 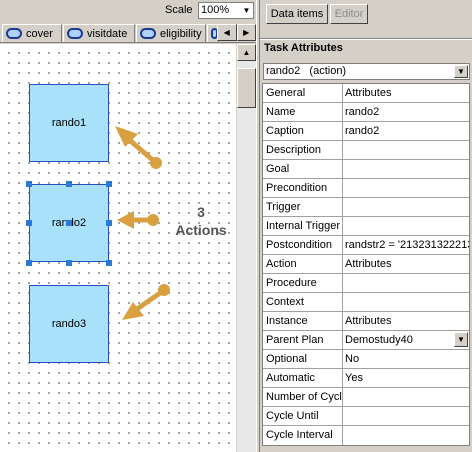 I want to click on table-row: Cycle Interval, so click(x=366, y=435).